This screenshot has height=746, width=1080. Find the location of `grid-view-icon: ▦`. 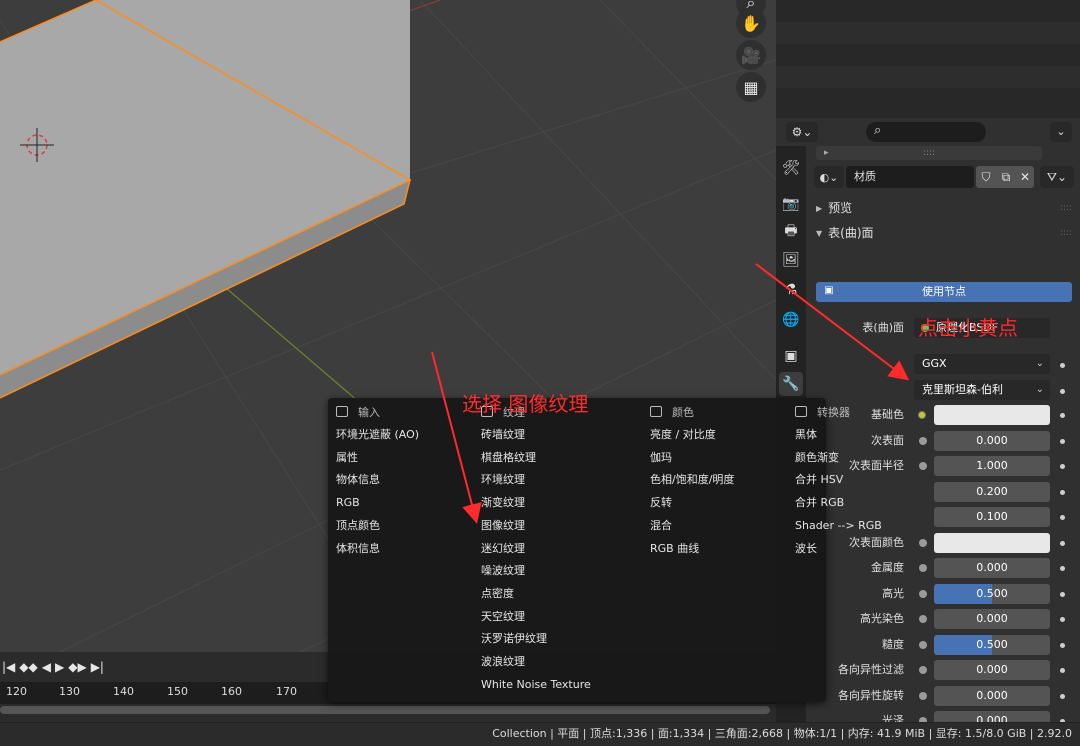

grid-view-icon: ▦ is located at coordinates (751, 87).